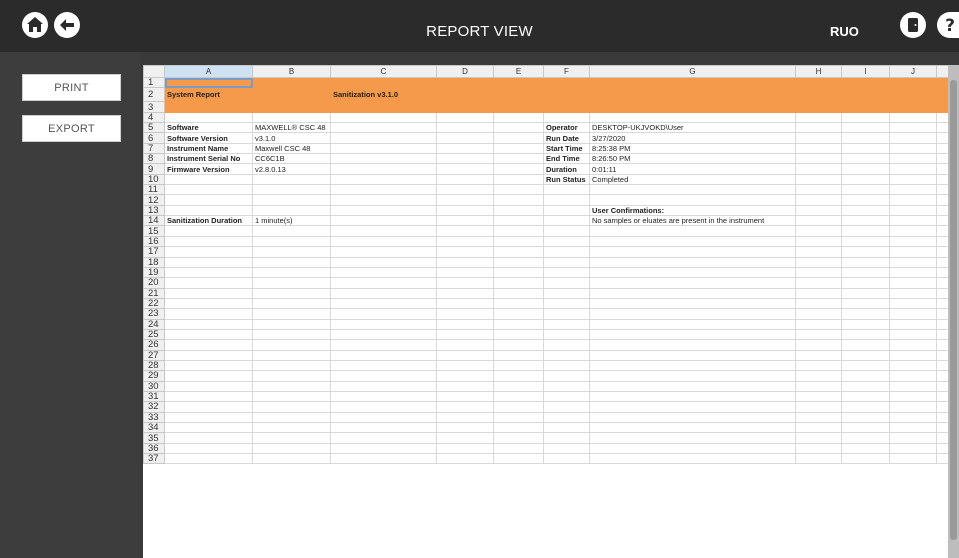 This screenshot has width=959, height=558. I want to click on row-header: 2, so click(154, 95).